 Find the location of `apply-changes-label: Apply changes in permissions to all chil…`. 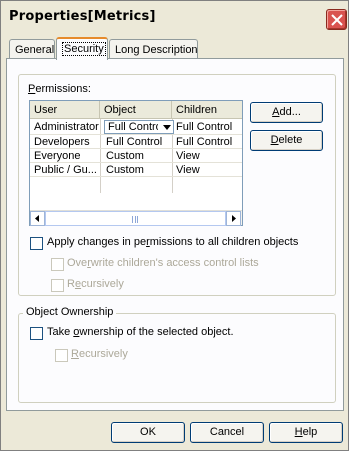

apply-changes-label: Apply changes in permissions to all chil… is located at coordinates (173, 242).